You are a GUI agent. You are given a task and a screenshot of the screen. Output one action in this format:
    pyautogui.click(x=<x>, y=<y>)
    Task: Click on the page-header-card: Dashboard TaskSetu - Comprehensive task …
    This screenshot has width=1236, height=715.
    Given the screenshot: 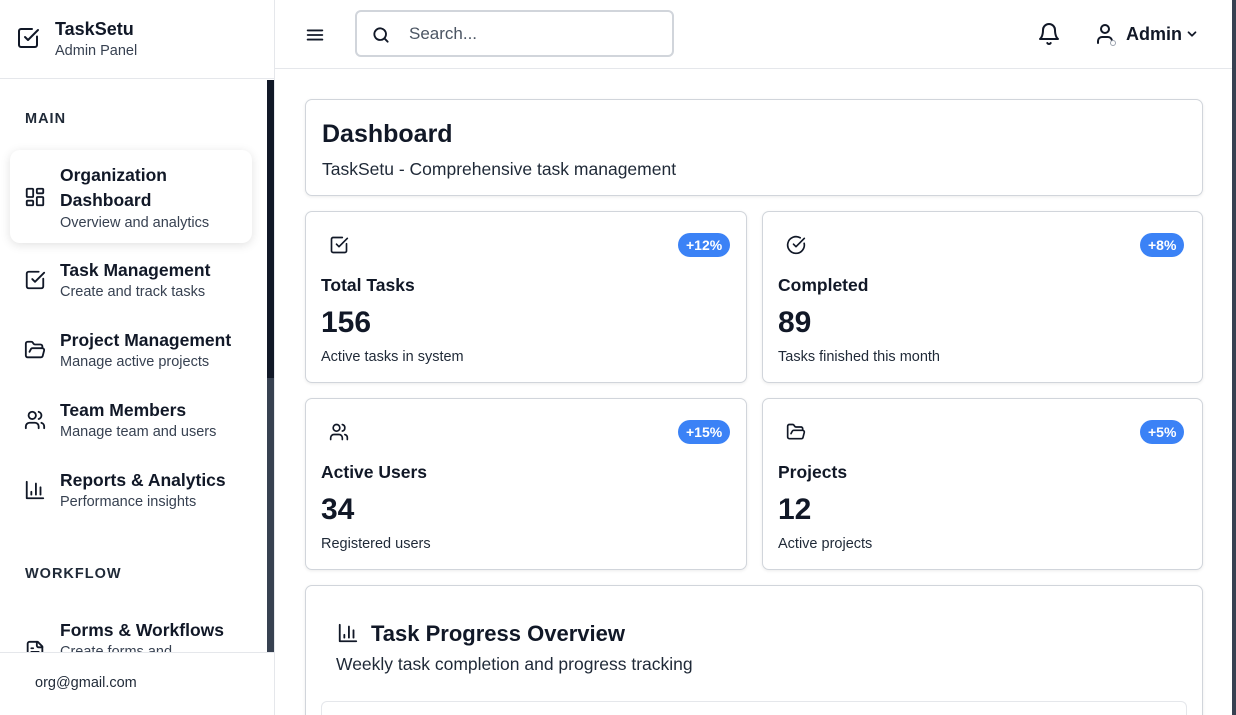 What is the action you would take?
    pyautogui.click(x=754, y=147)
    